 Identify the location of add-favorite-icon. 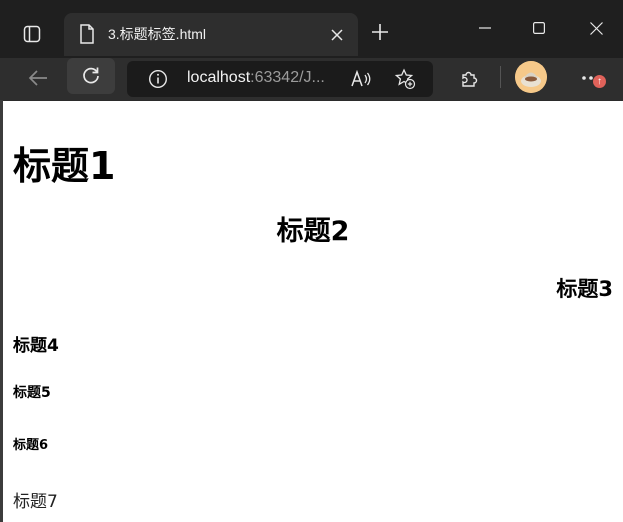
(405, 79).